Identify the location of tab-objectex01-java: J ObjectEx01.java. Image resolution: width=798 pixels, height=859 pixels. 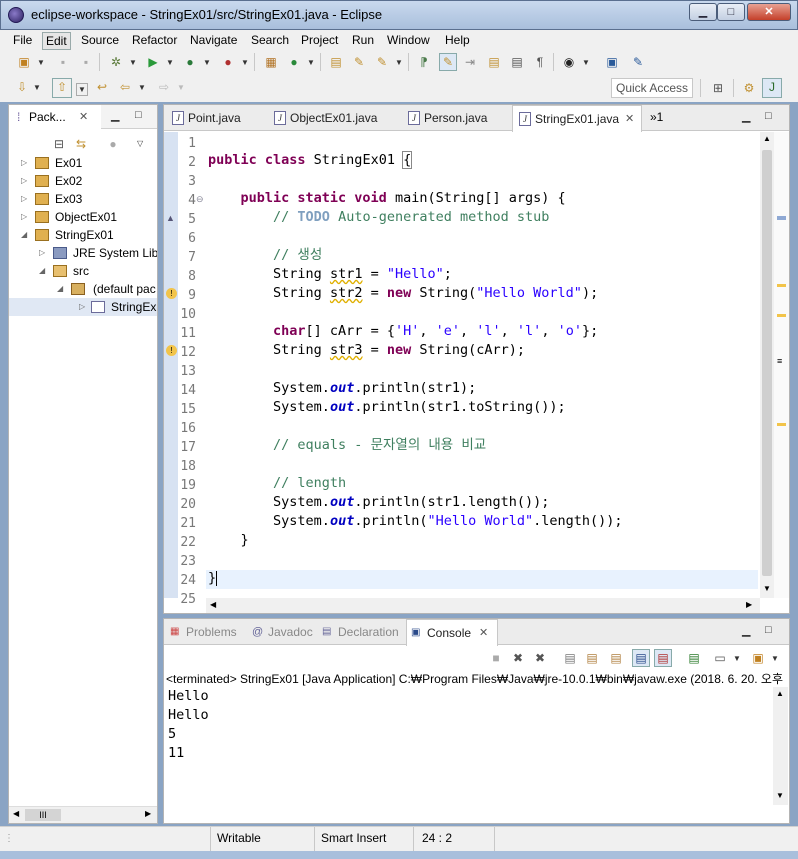
(333, 118).